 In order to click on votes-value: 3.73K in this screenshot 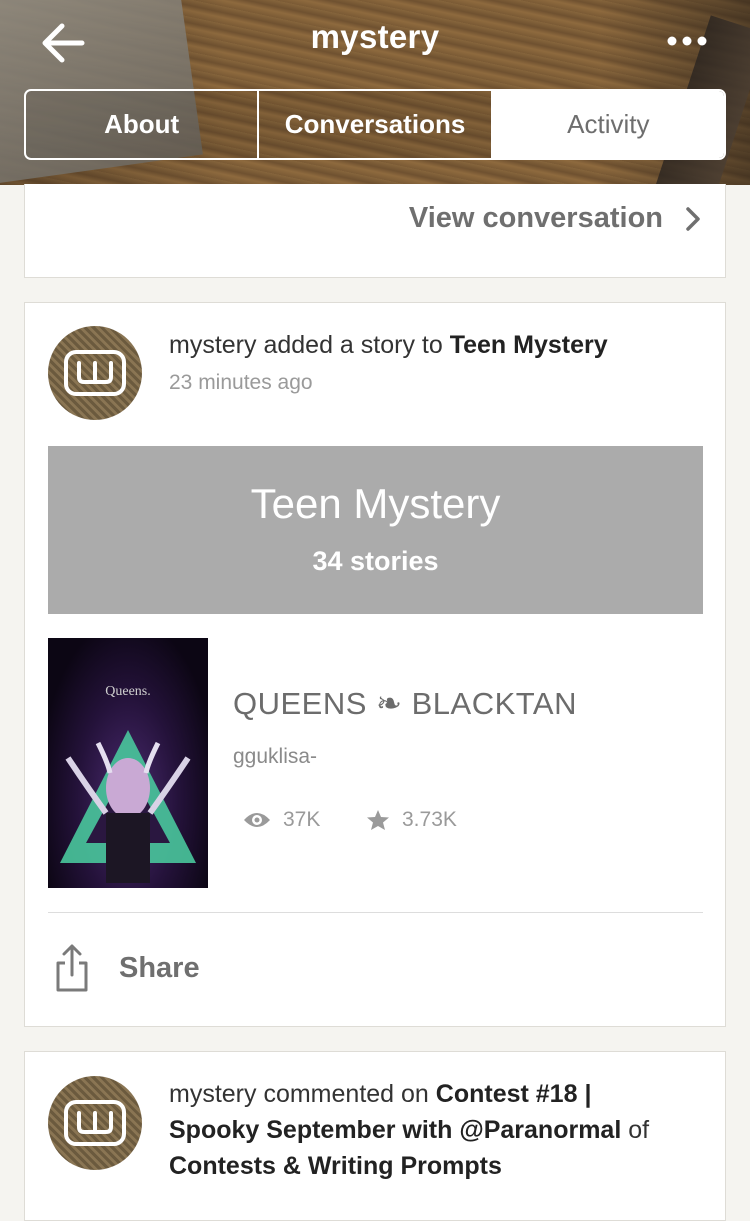, I will do `click(429, 819)`.